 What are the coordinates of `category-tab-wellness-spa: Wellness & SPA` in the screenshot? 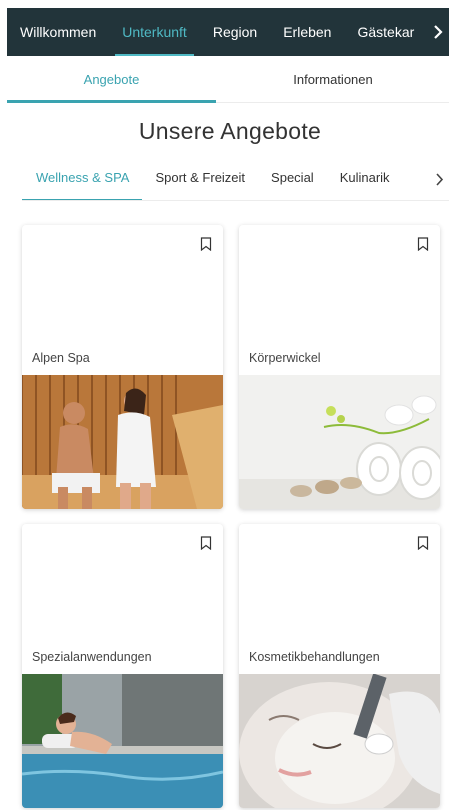 It's located at (82, 179).